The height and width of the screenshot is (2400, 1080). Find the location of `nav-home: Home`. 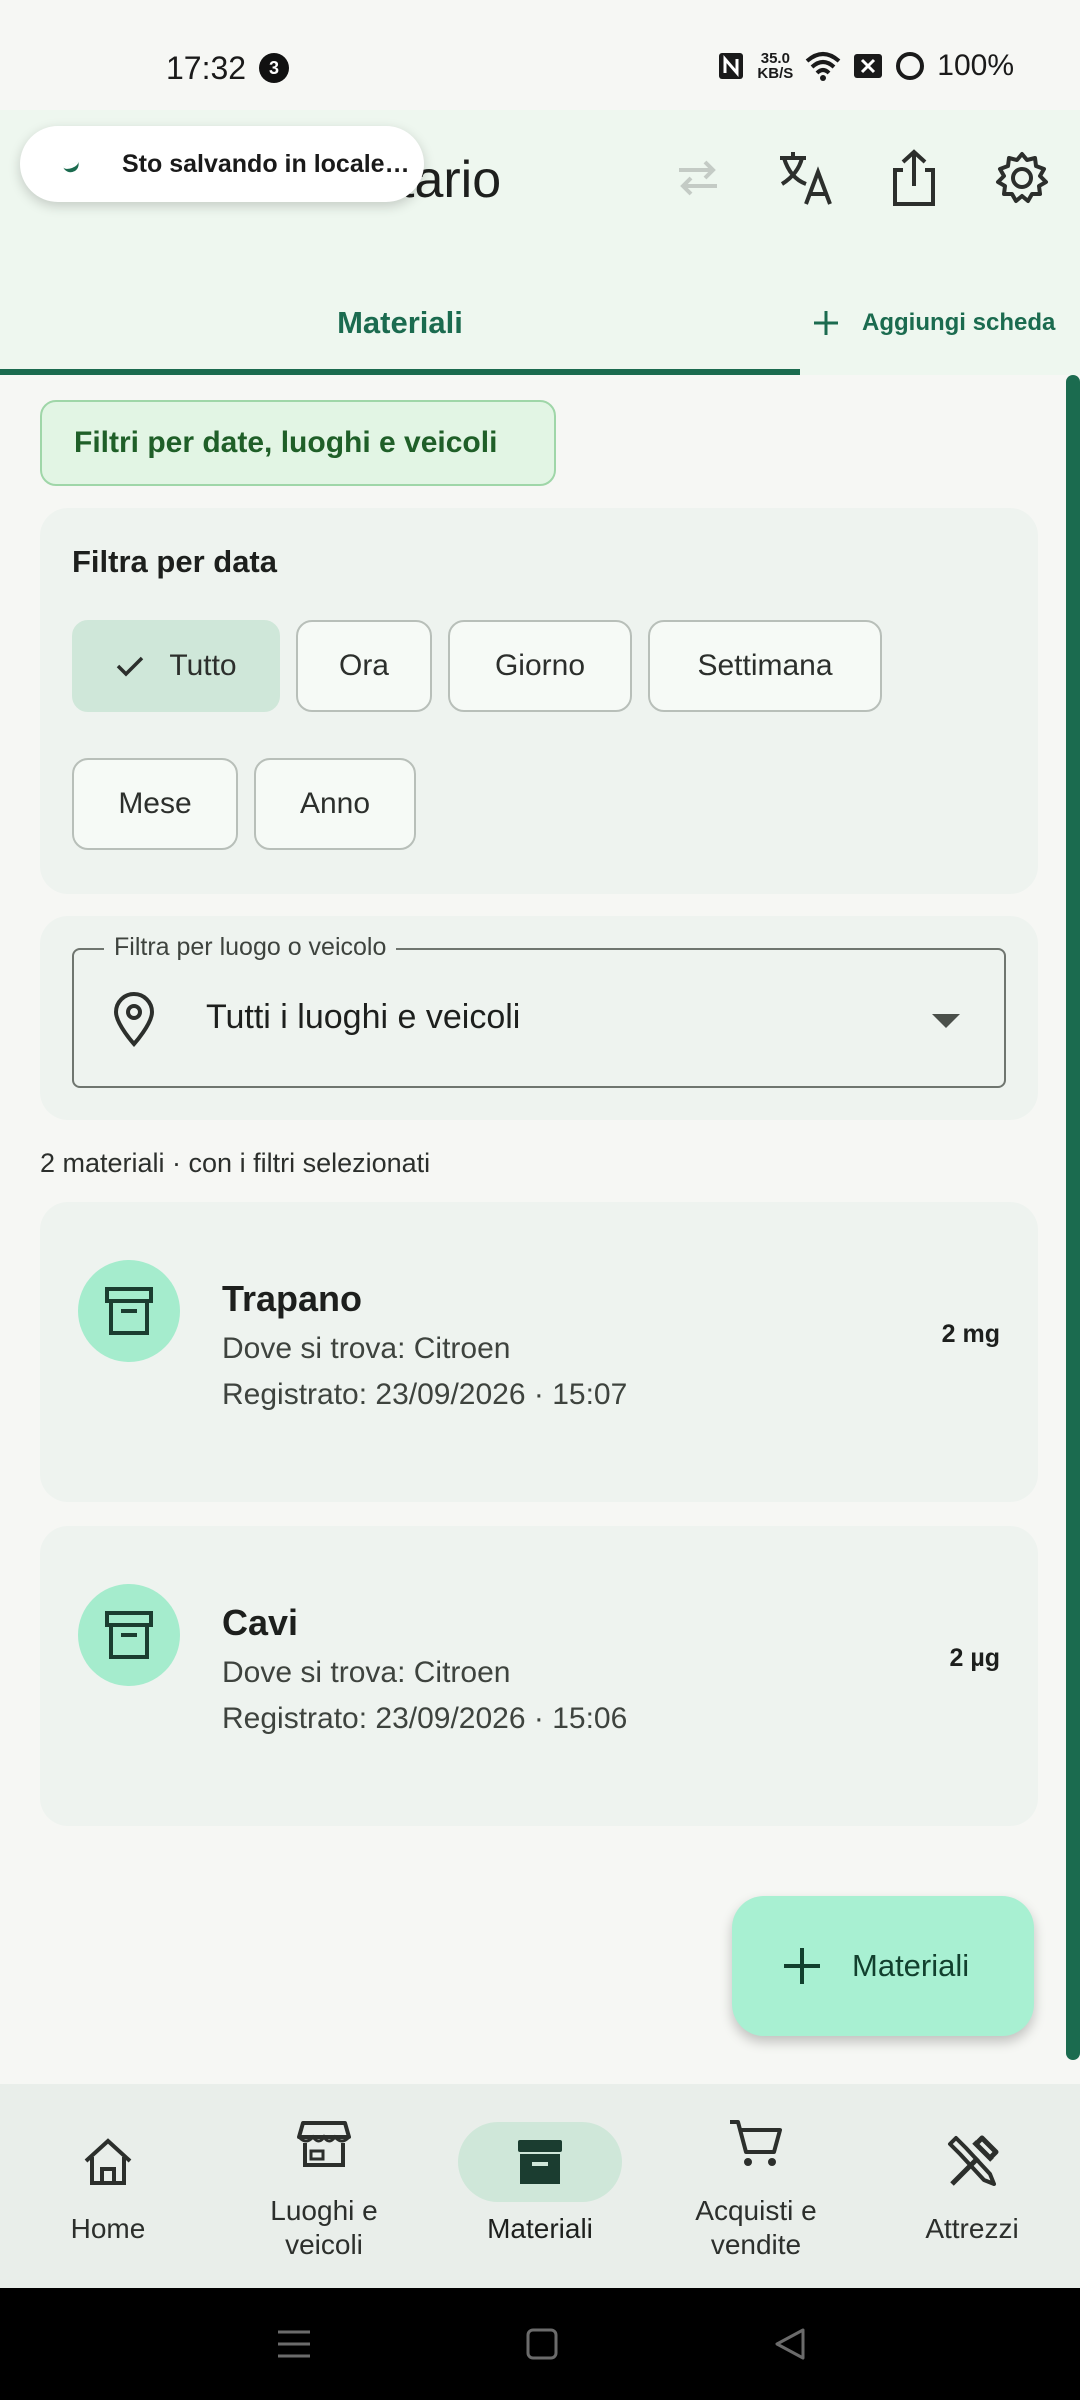

nav-home: Home is located at coordinates (108, 2186).